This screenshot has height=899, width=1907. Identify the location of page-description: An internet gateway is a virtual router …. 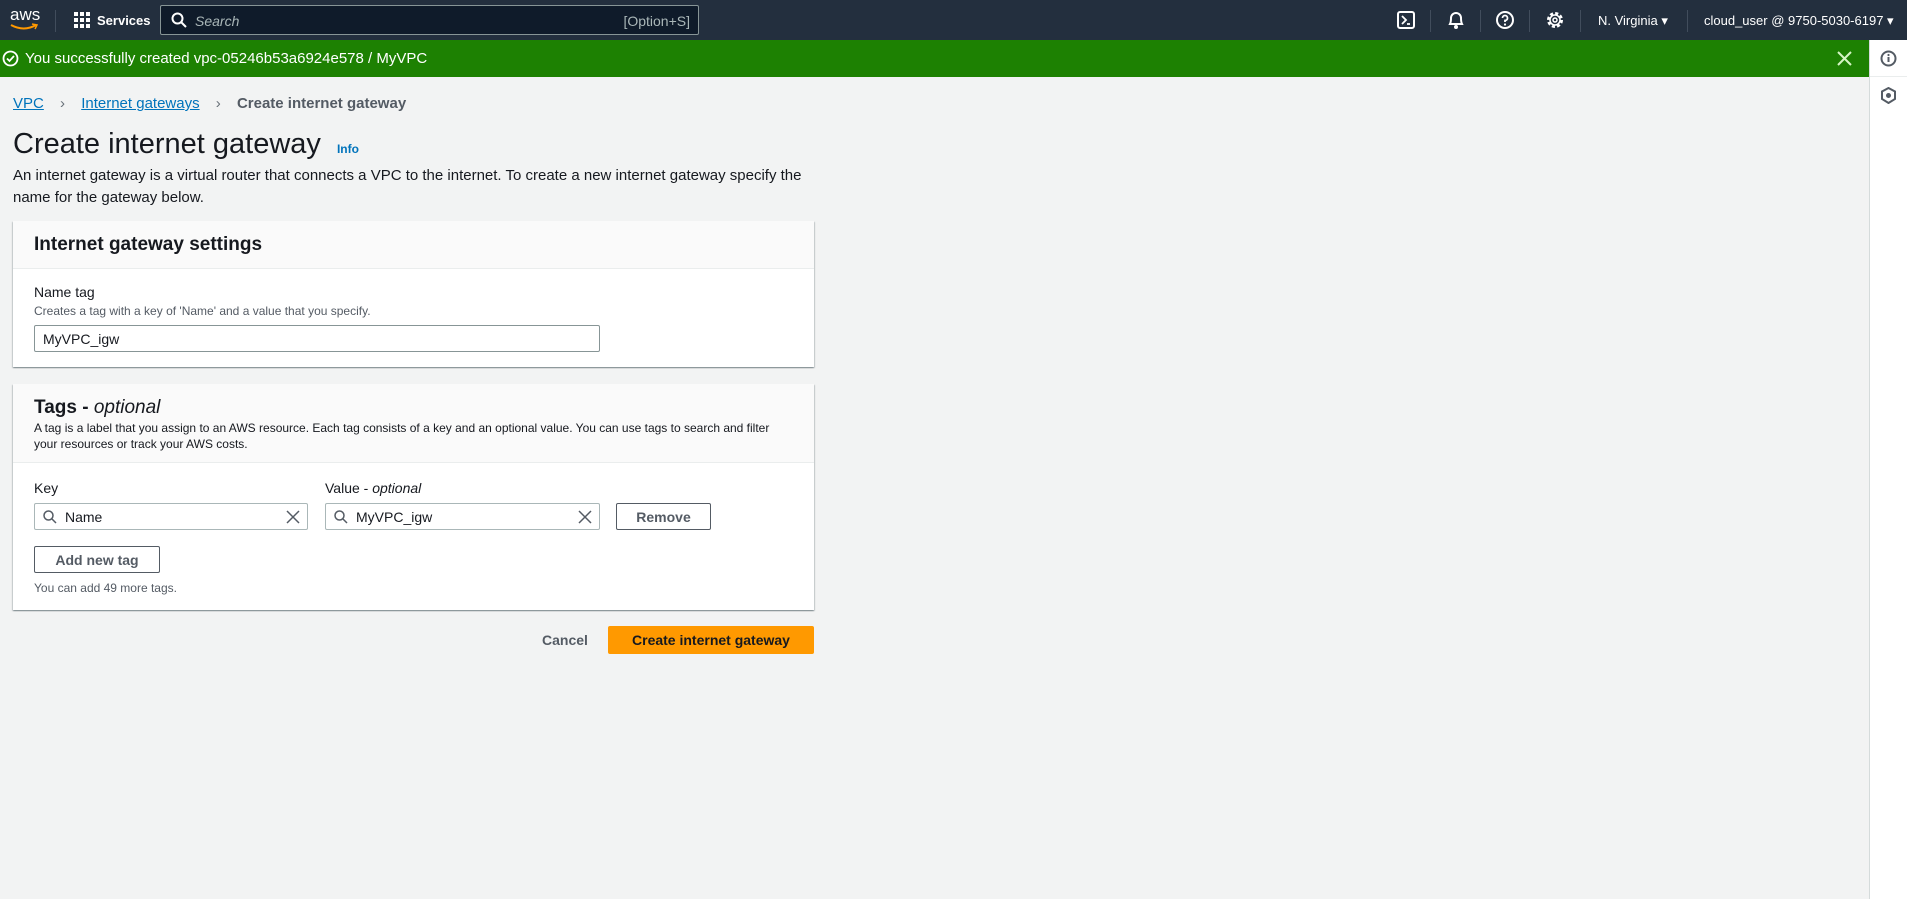
(407, 186).